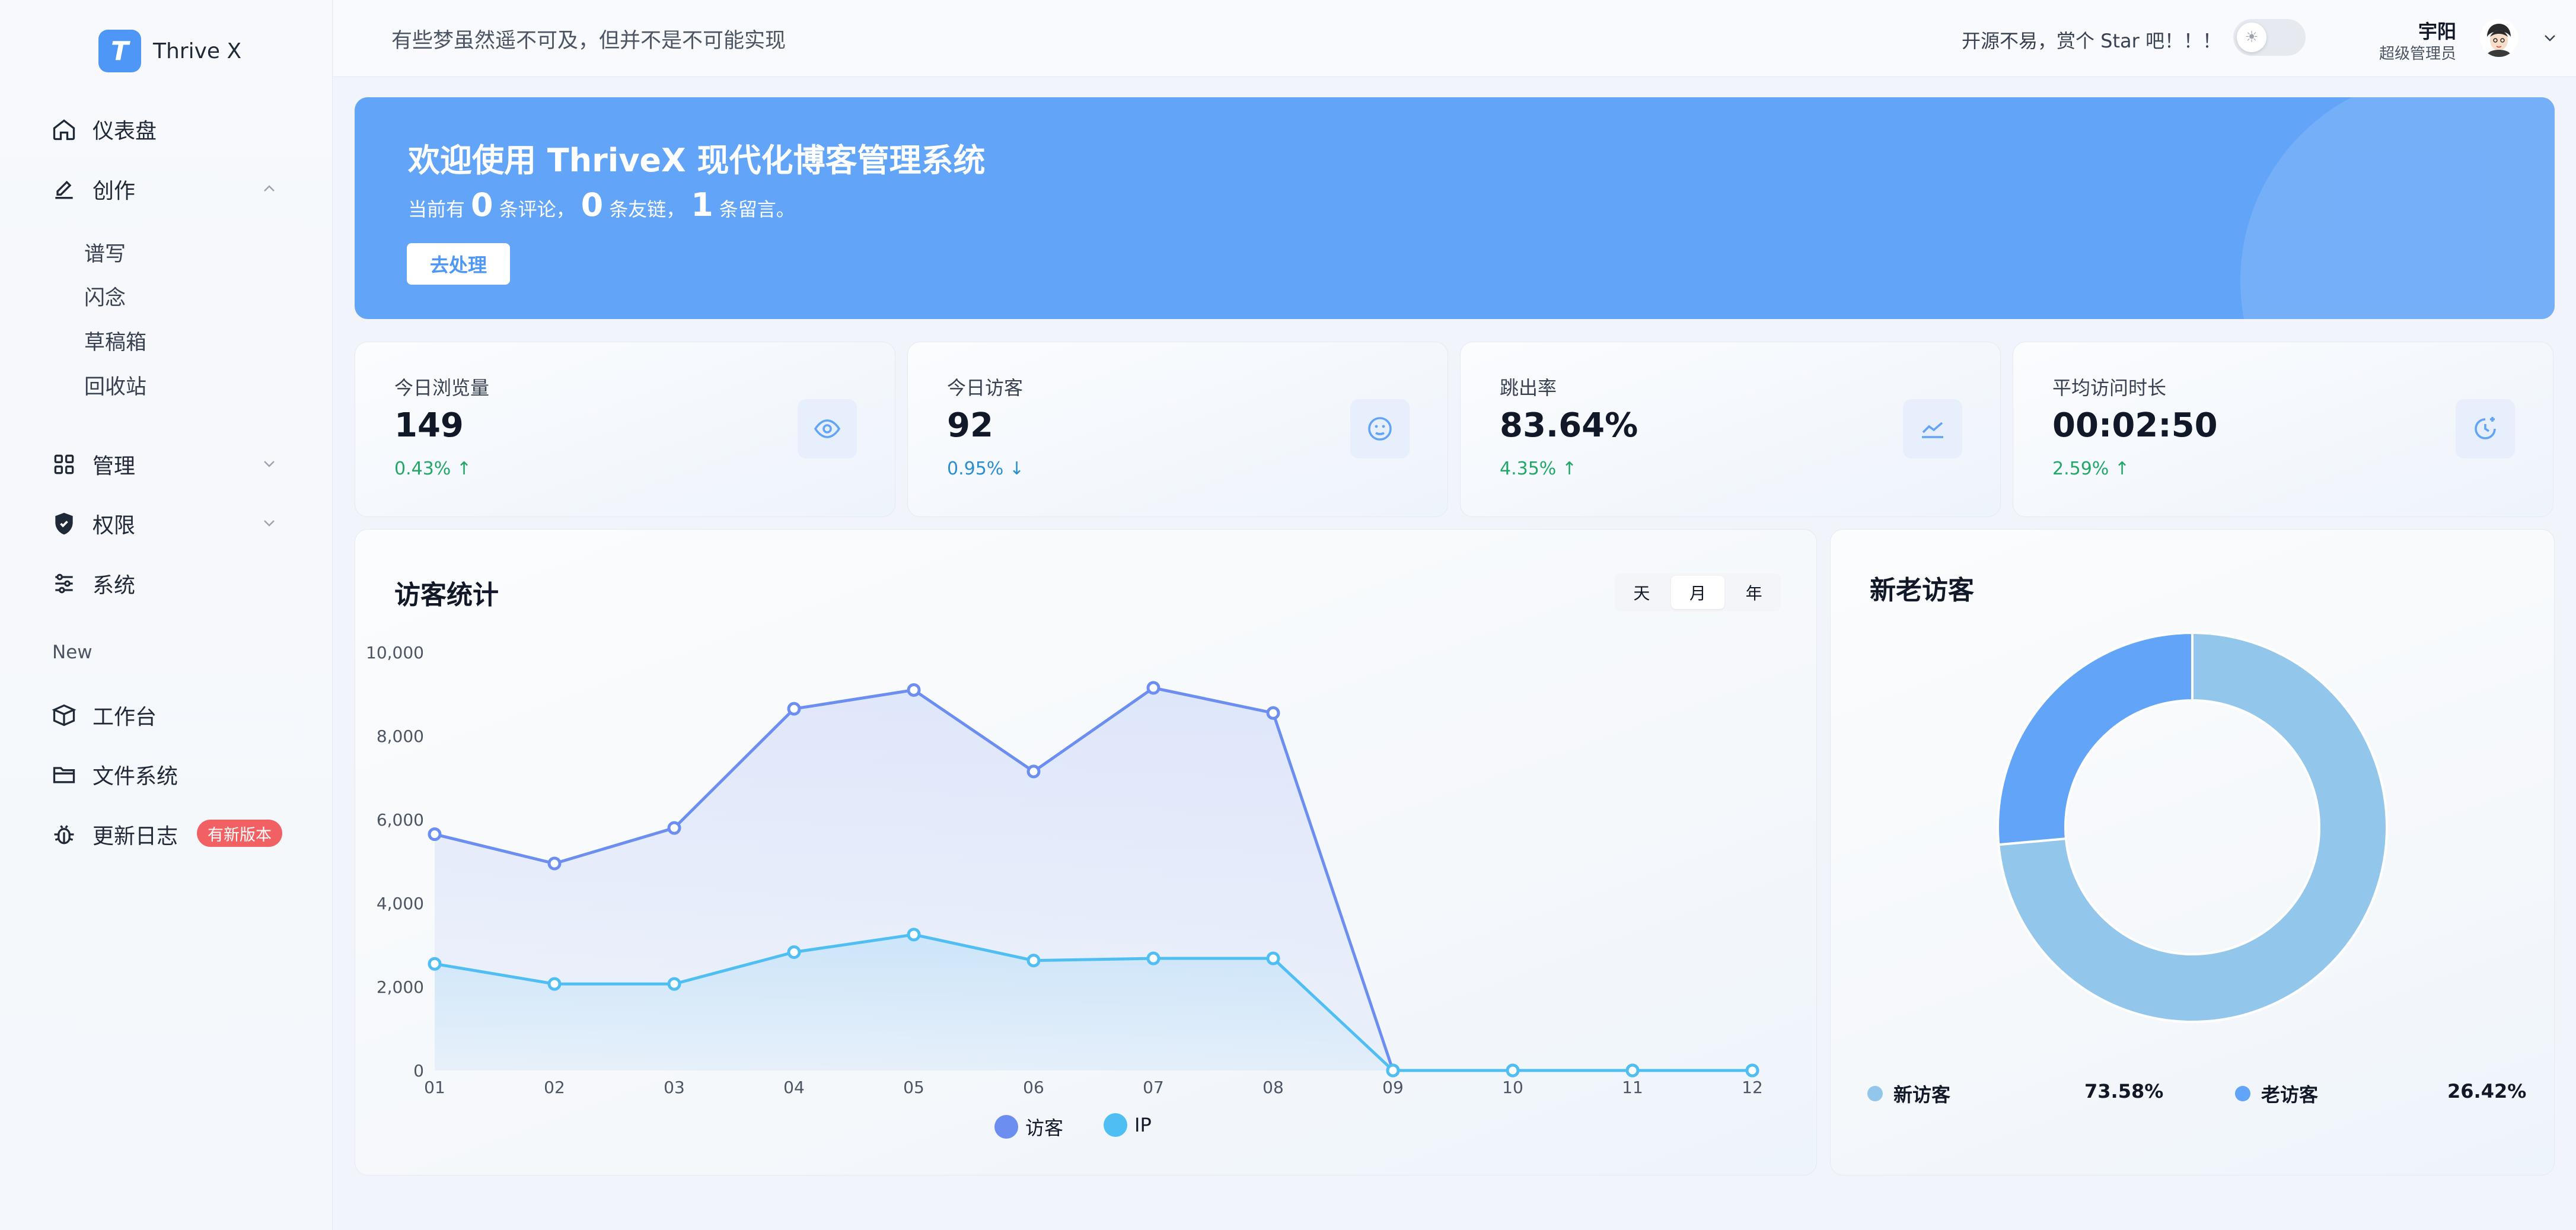  What do you see at coordinates (2269, 37) in the screenshot?
I see `theme-toggle: ☀` at bounding box center [2269, 37].